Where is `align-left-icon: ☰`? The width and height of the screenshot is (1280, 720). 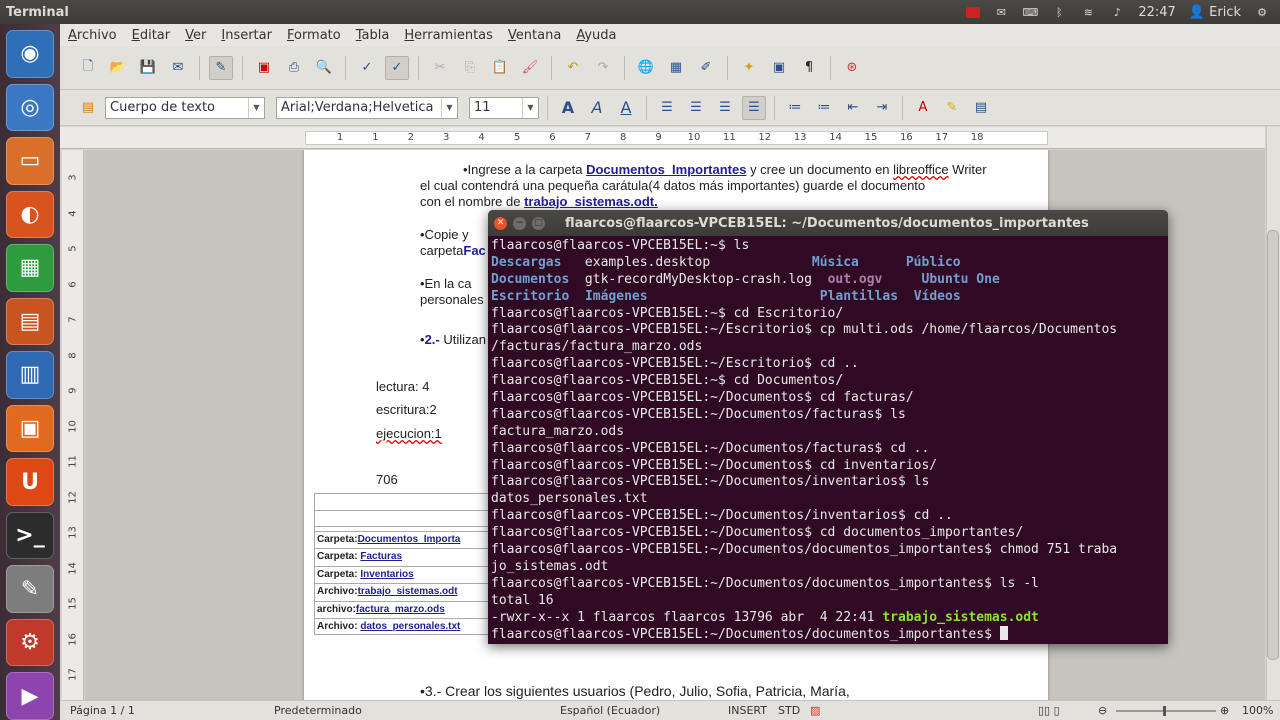 align-left-icon: ☰ is located at coordinates (667, 108).